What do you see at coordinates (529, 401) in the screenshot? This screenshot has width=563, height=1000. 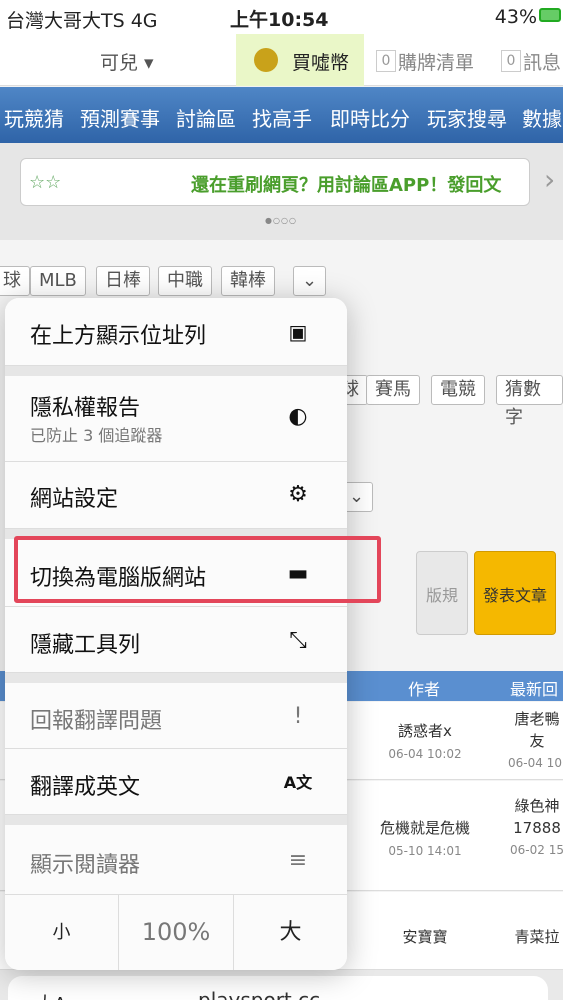 I see `chip-number-guess: 猜數字` at bounding box center [529, 401].